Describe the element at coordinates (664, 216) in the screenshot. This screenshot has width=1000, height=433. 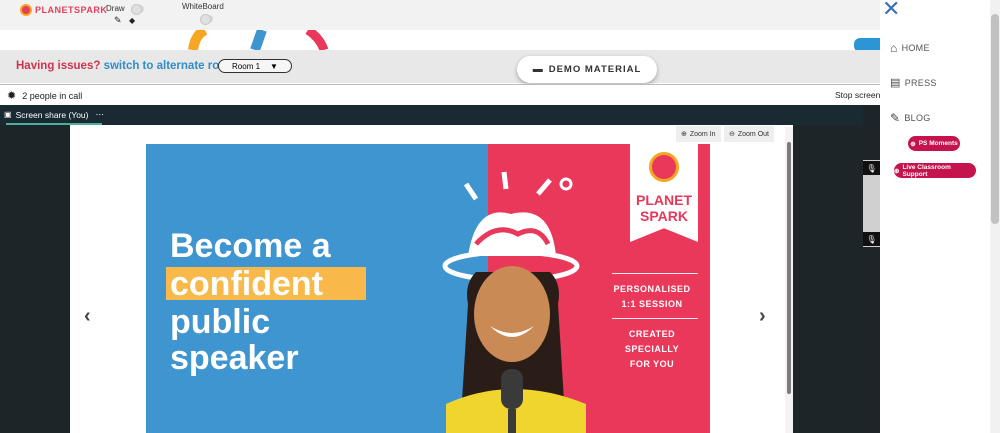
I see `badge-line-2: SPARK` at that location.